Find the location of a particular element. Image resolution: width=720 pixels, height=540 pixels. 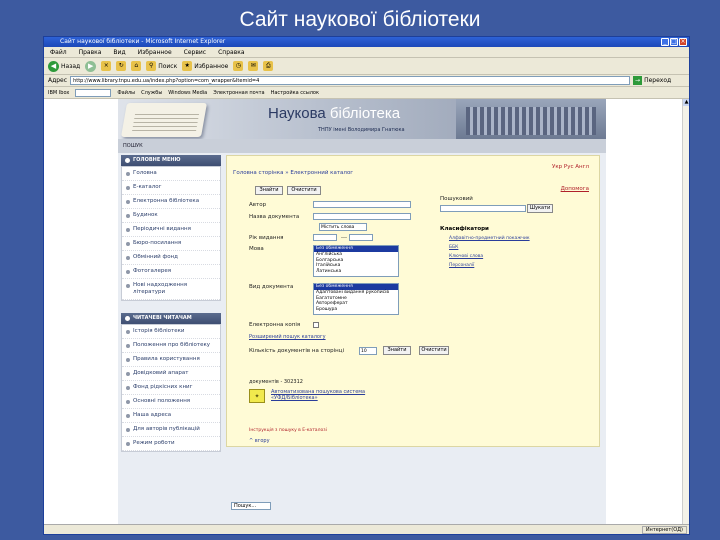

menu-tools: Сервис is located at coordinates (195, 52).